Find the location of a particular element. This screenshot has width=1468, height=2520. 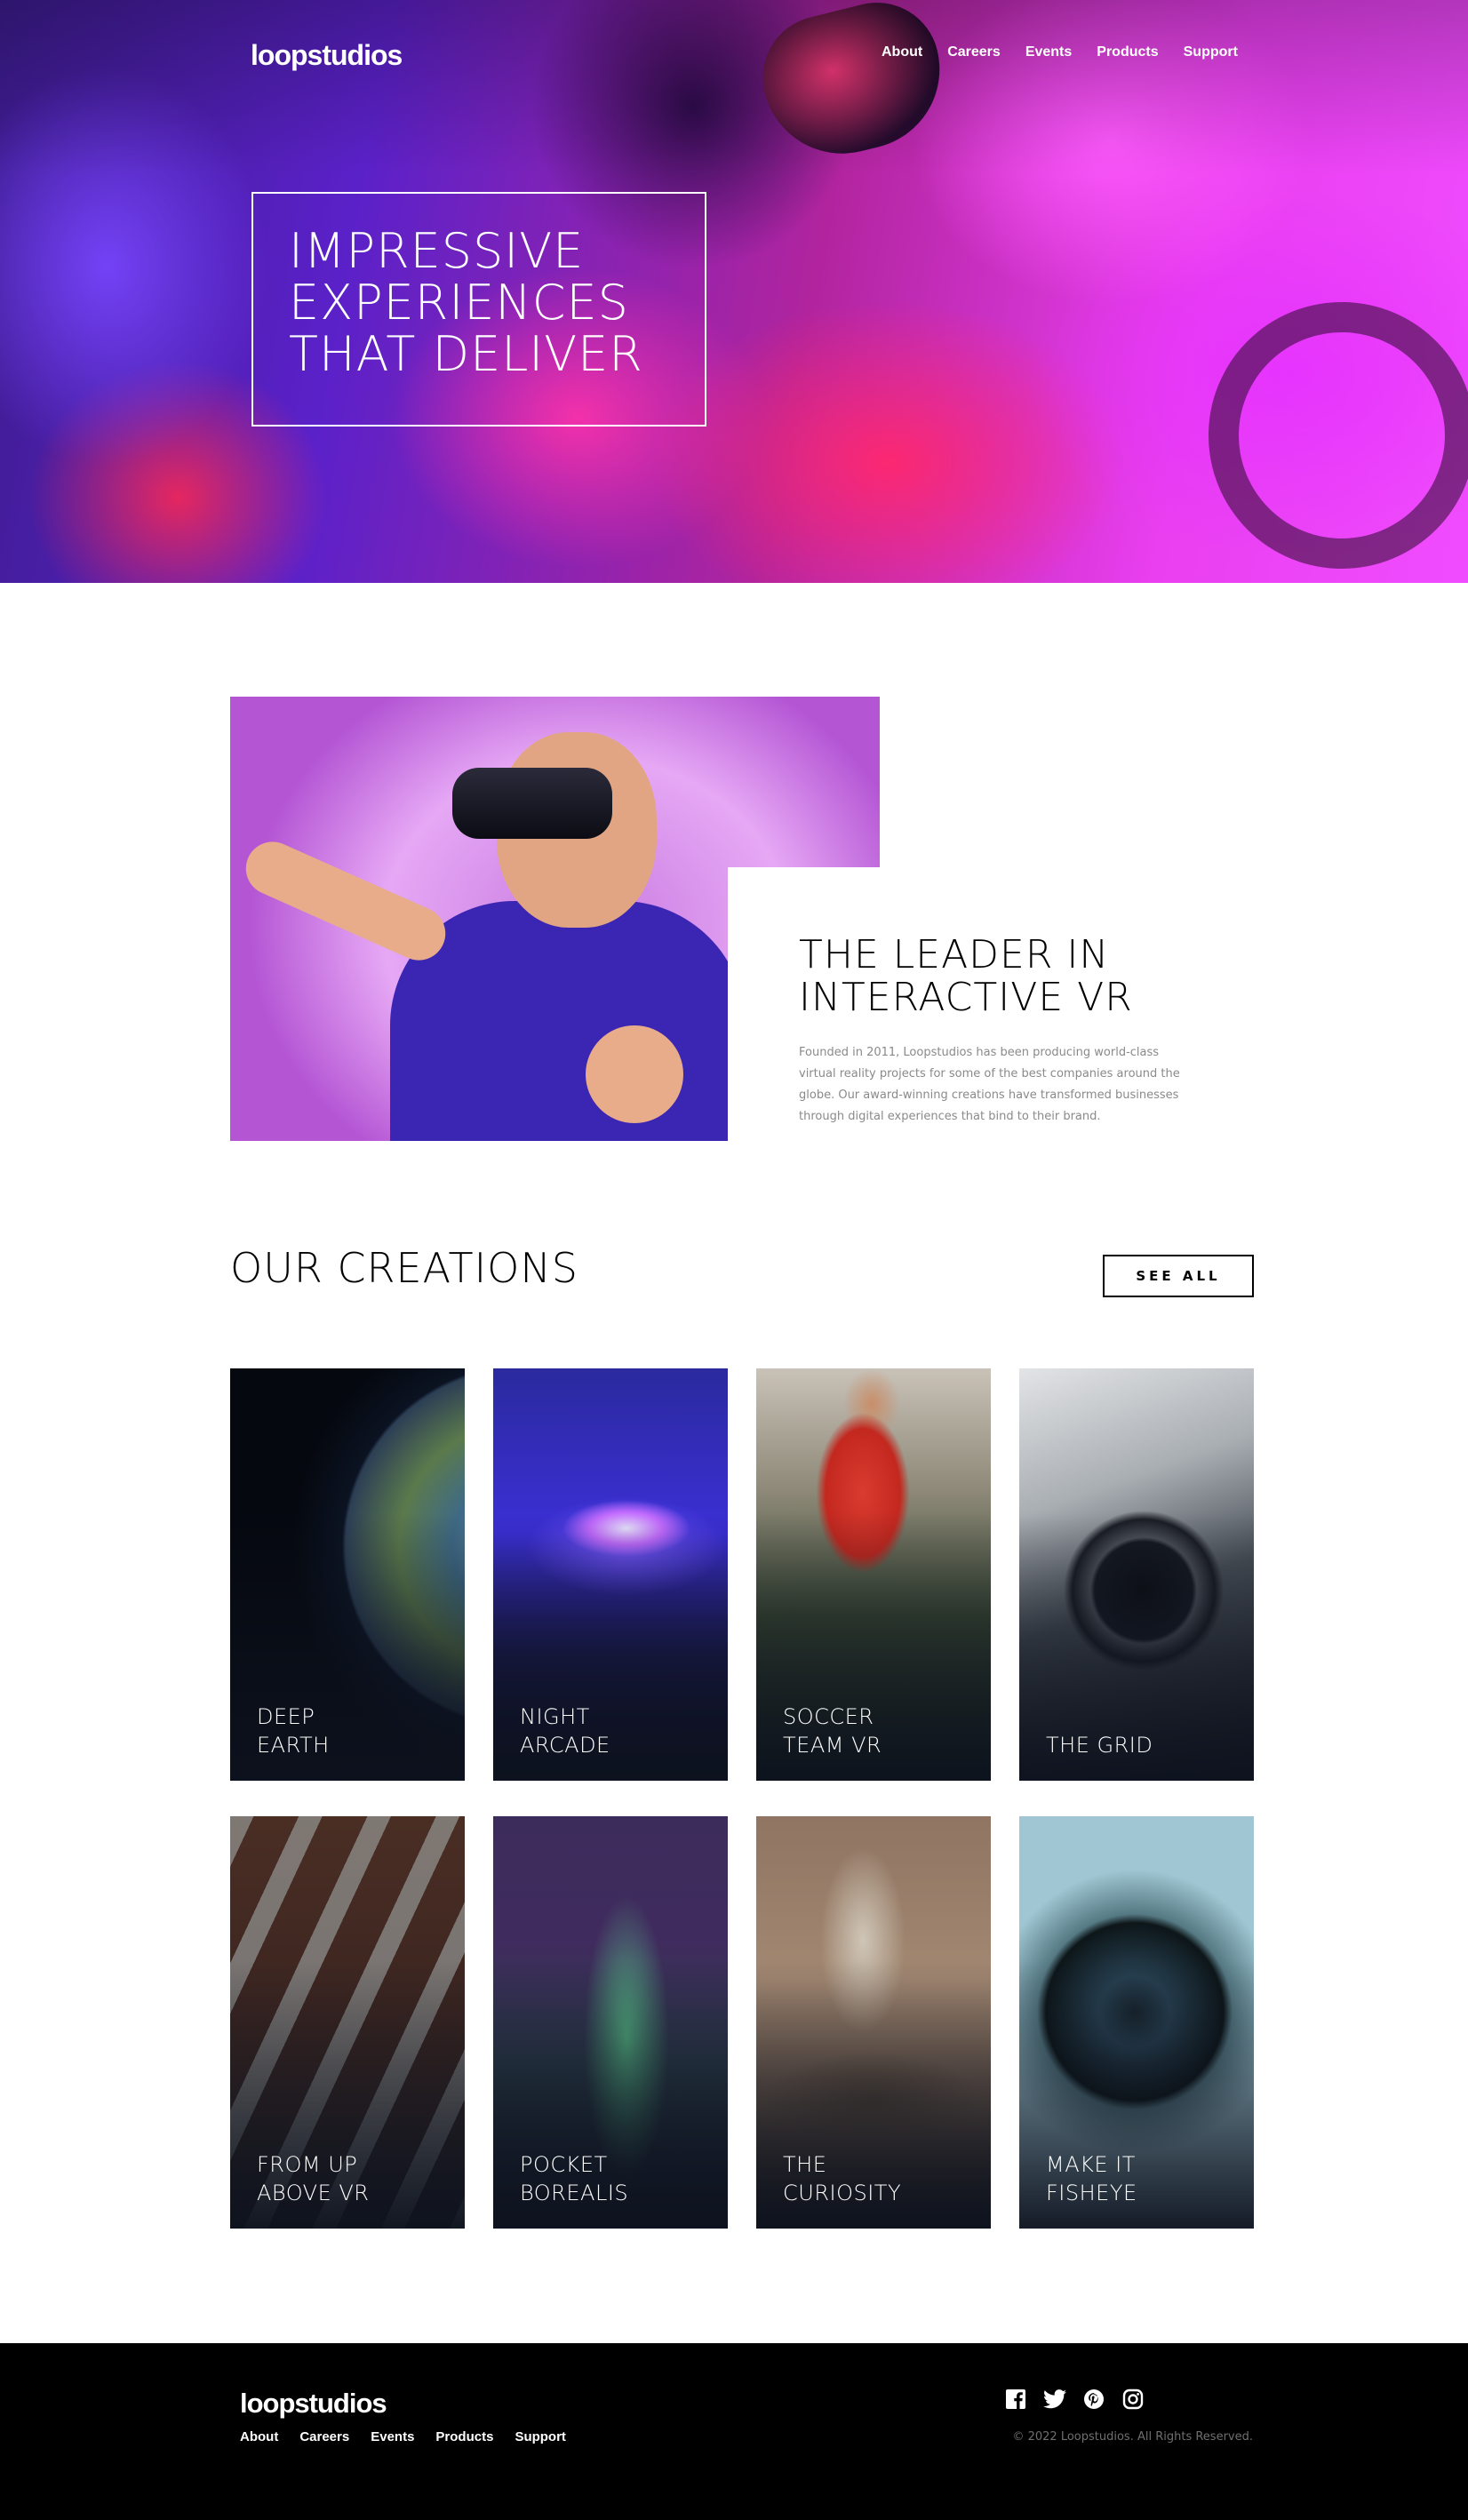

creation-label-line: SOCCER is located at coordinates (828, 1716).